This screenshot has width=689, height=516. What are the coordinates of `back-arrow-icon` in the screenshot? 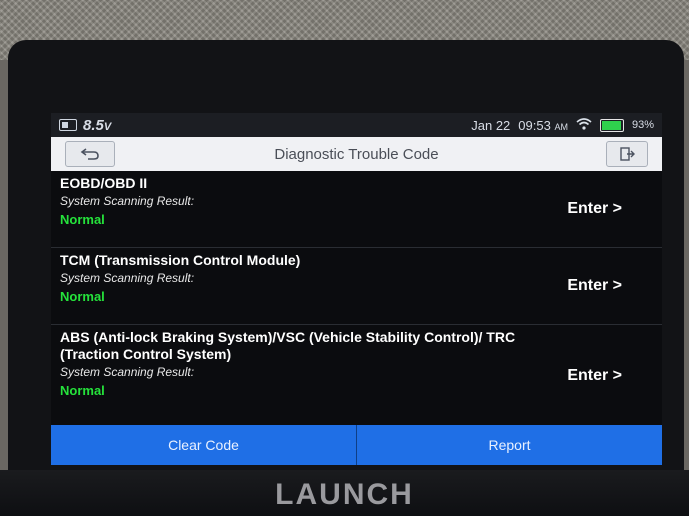 It's located at (89, 154).